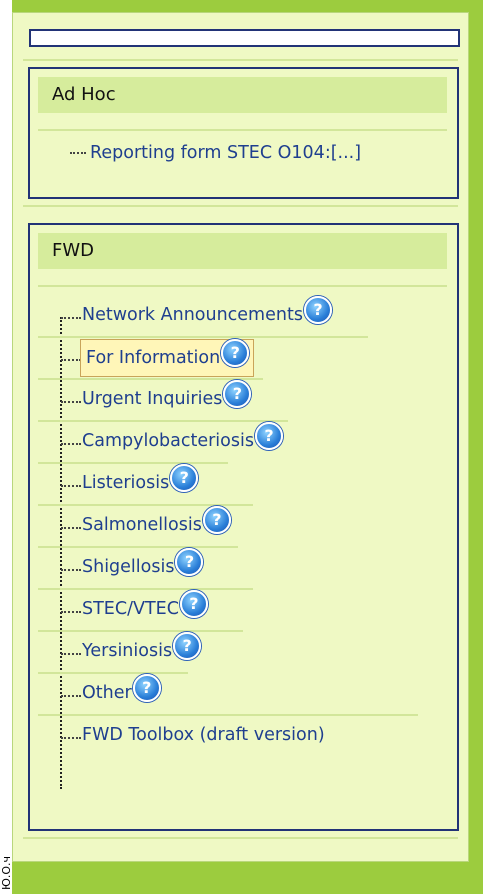  Describe the element at coordinates (128, 567) in the screenshot. I see `item-label: Shigellosis` at that location.